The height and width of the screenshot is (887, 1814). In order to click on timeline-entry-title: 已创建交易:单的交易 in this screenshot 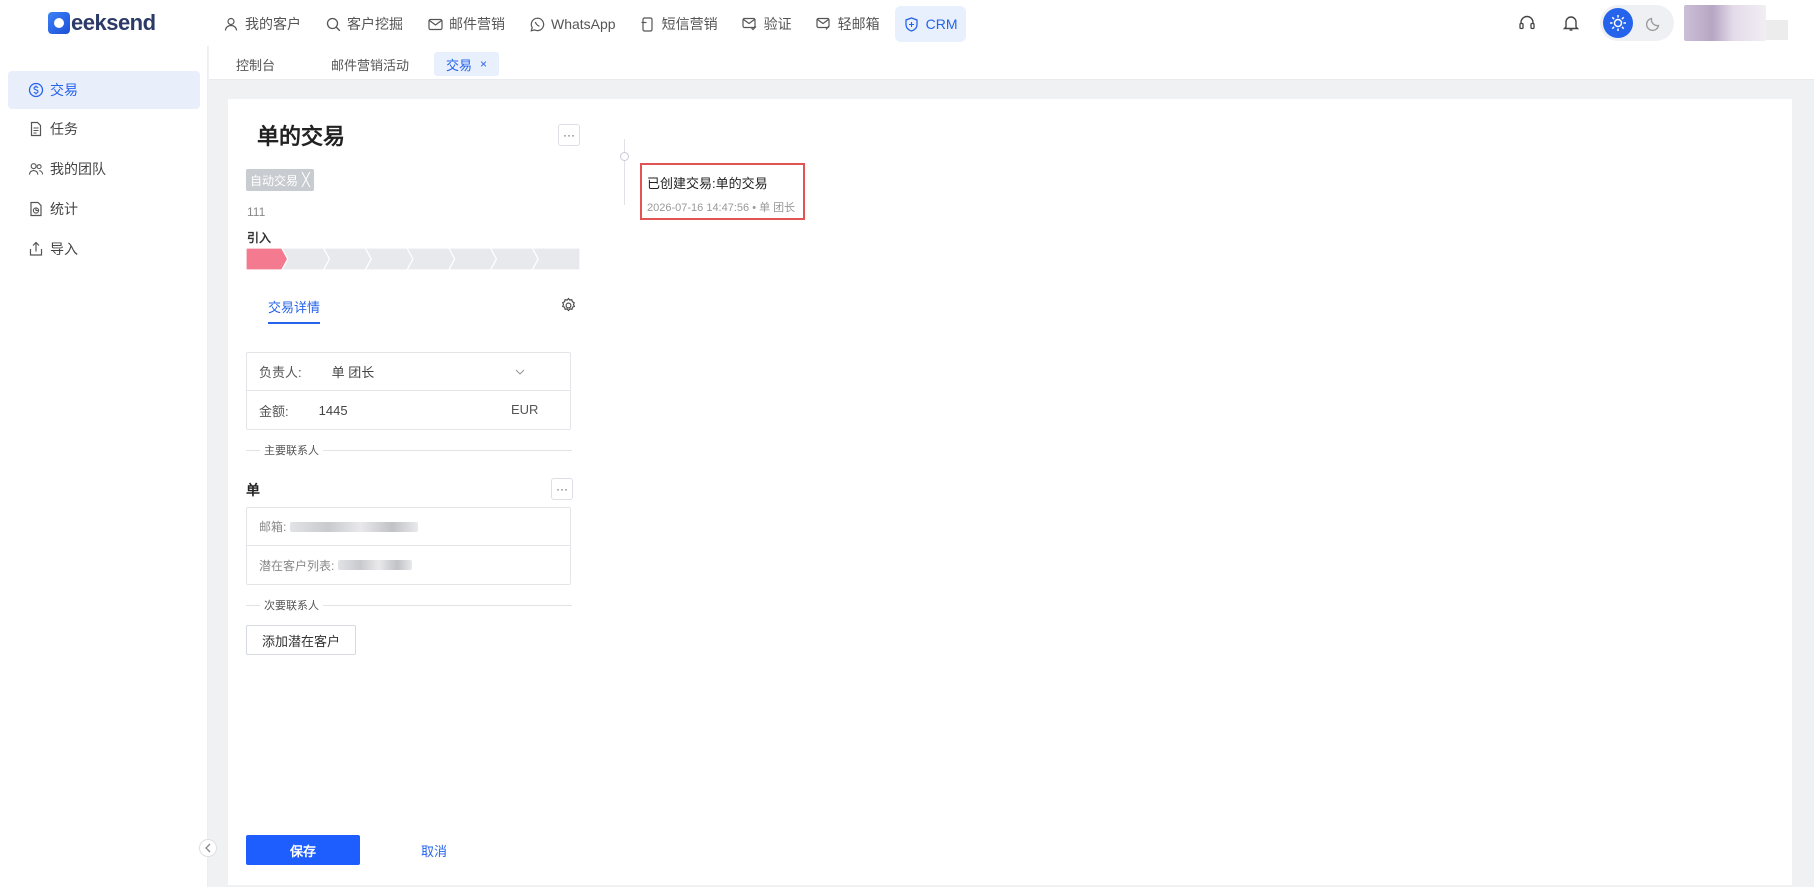, I will do `click(707, 183)`.